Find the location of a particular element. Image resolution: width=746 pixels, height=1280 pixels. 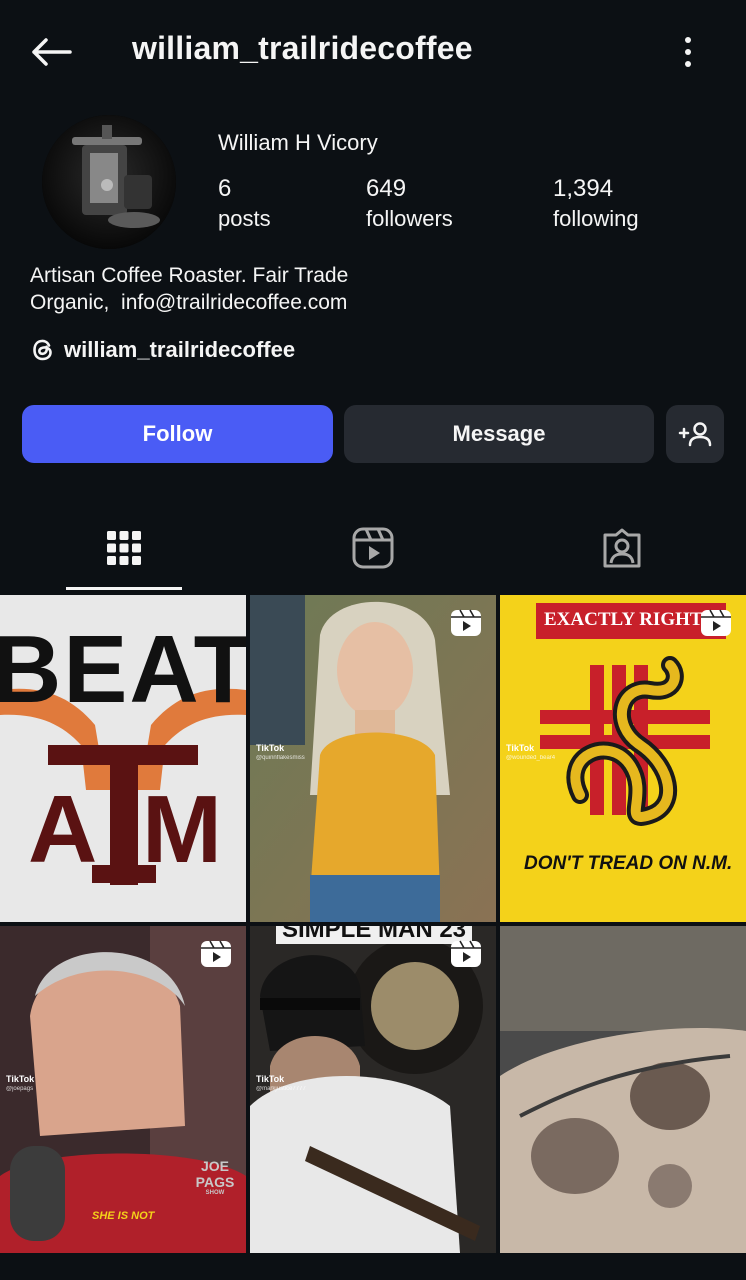

tiktok-handle: @markjustice7777 is located at coordinates (281, 1089).